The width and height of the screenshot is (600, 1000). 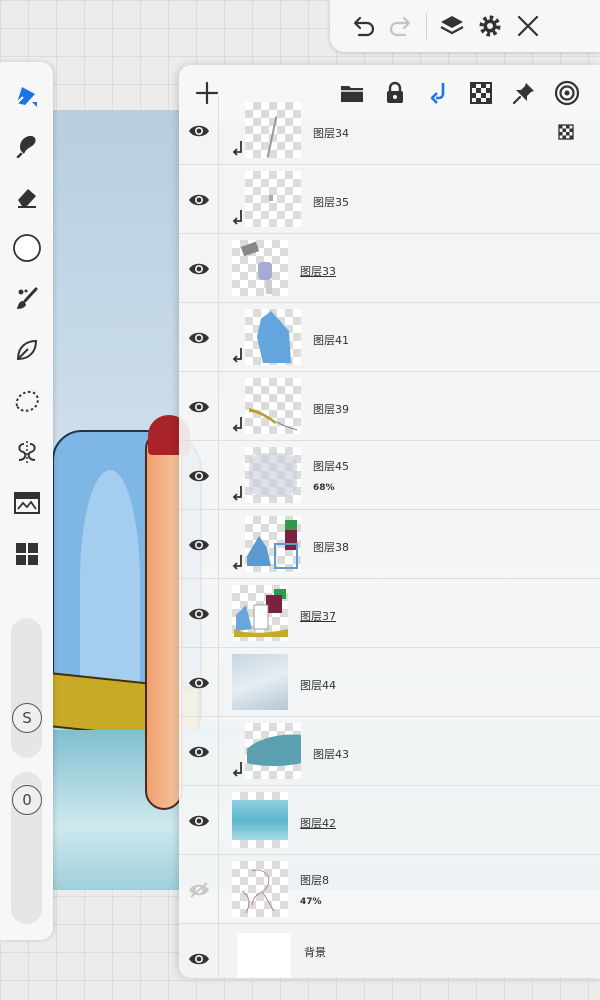 What do you see at coordinates (389, 951) in the screenshot?
I see `layer-row-background: 背景` at bounding box center [389, 951].